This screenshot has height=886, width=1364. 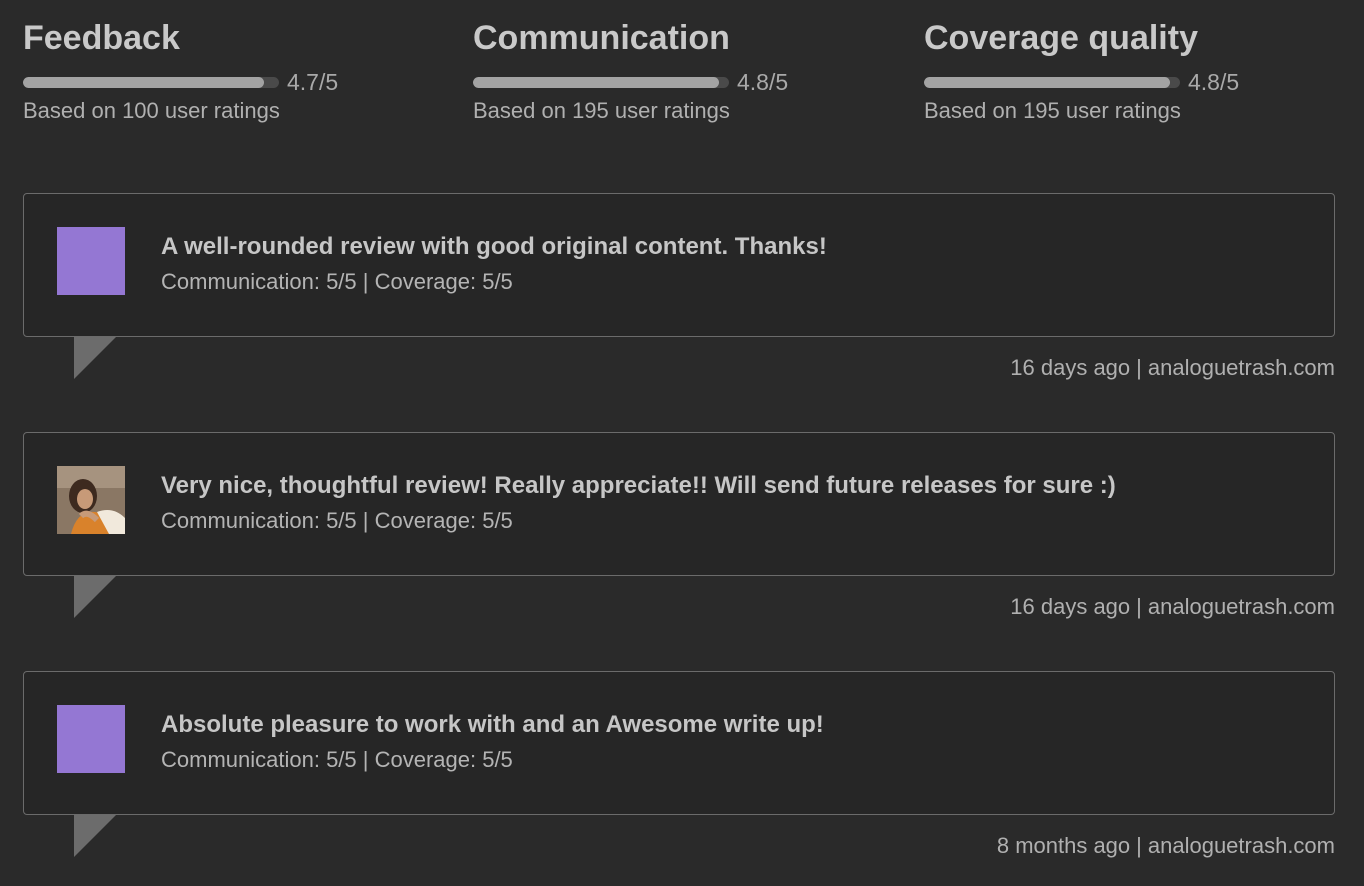 I want to click on review-meta: 8 months ago | analoguetrash.com, so click(x=1166, y=846).